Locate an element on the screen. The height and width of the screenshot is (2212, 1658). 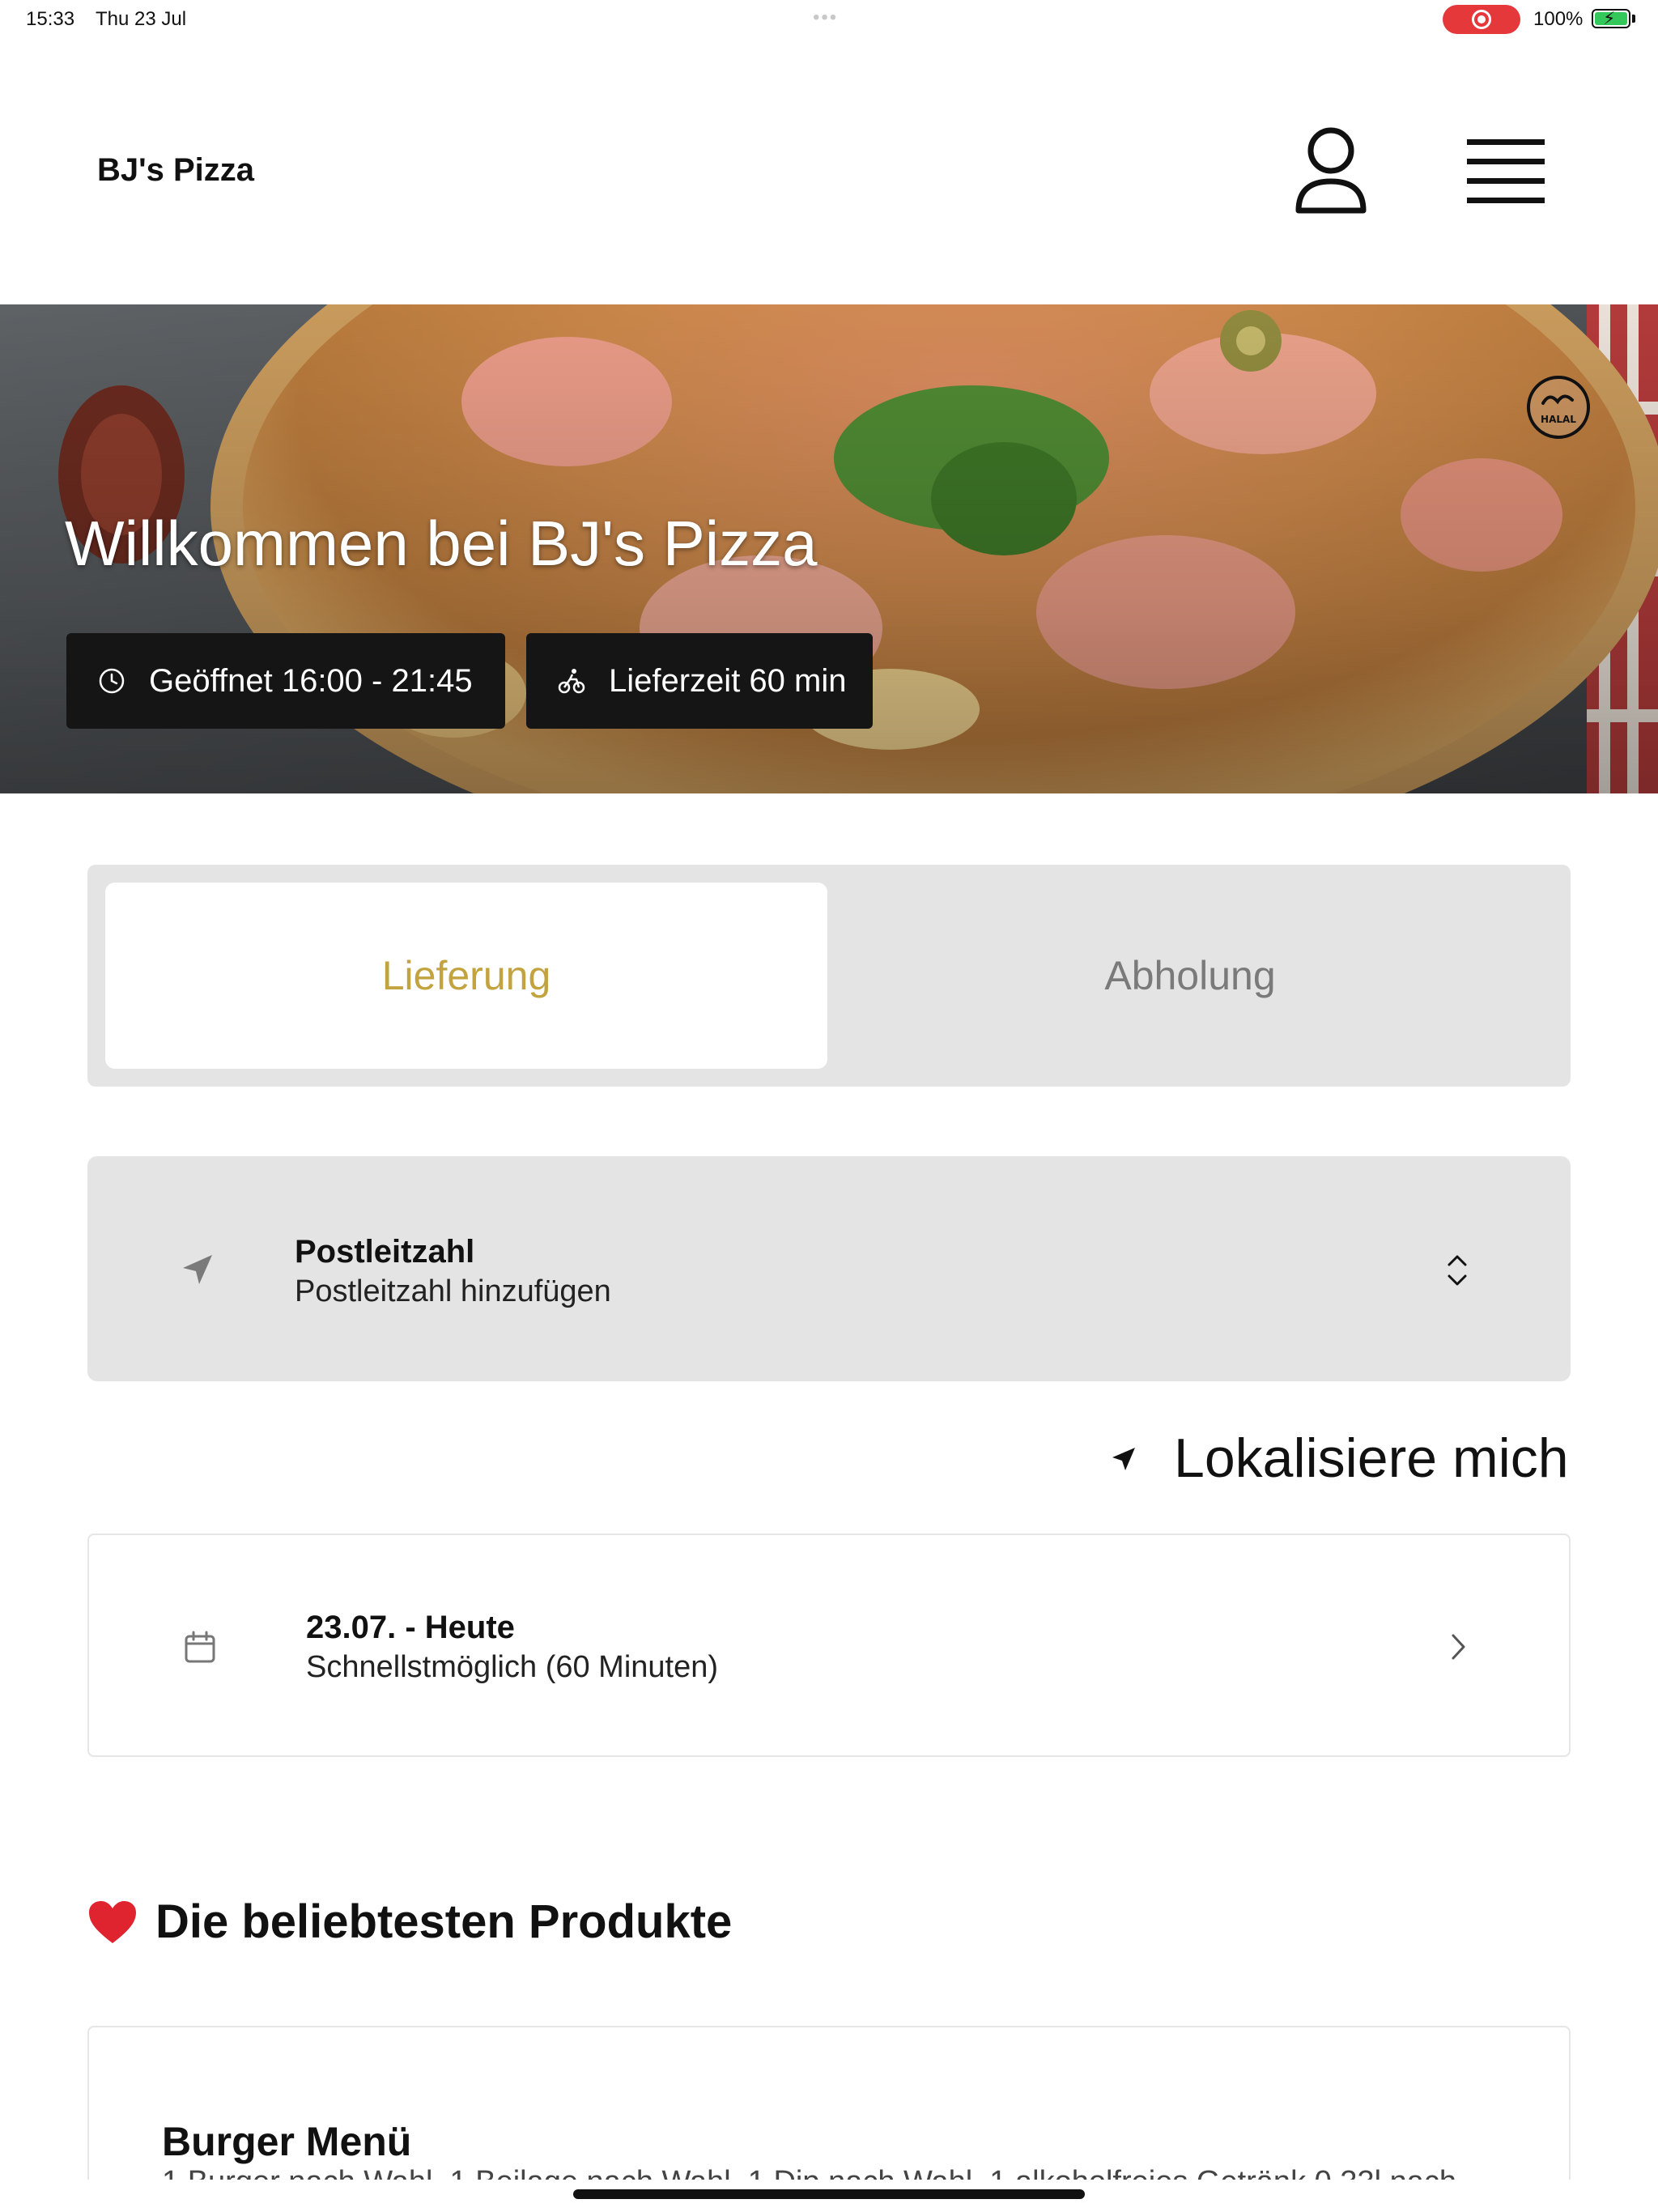
screen-recording-icon is located at coordinates (1481, 19).